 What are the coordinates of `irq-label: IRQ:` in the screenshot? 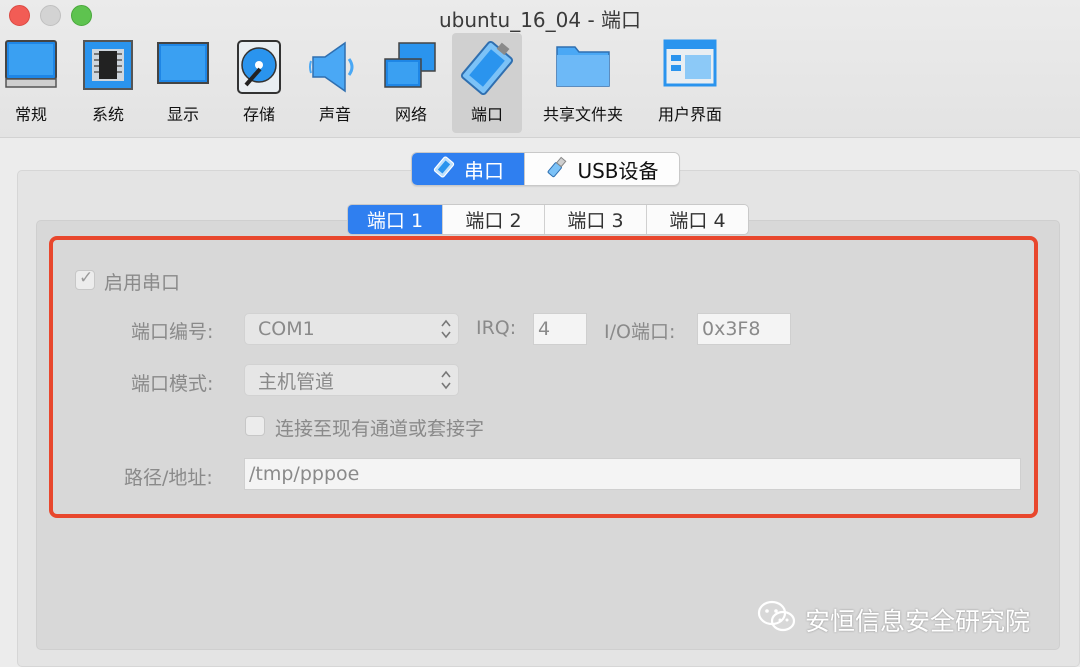 It's located at (496, 328).